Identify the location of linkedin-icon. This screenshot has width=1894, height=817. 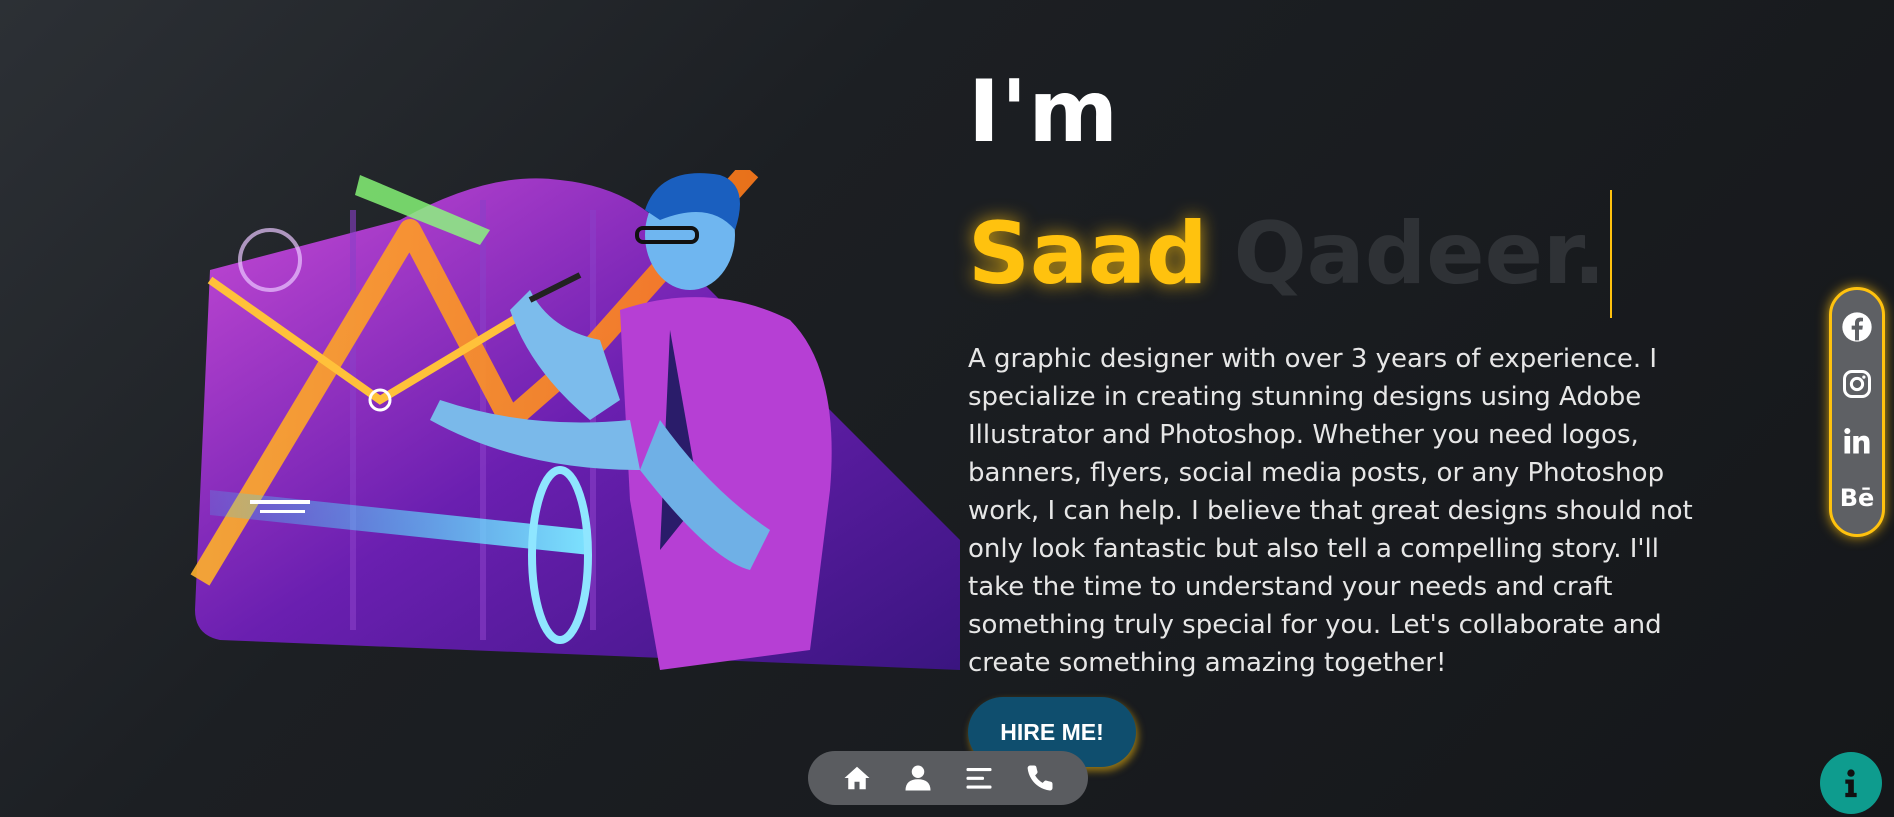
(1857, 440).